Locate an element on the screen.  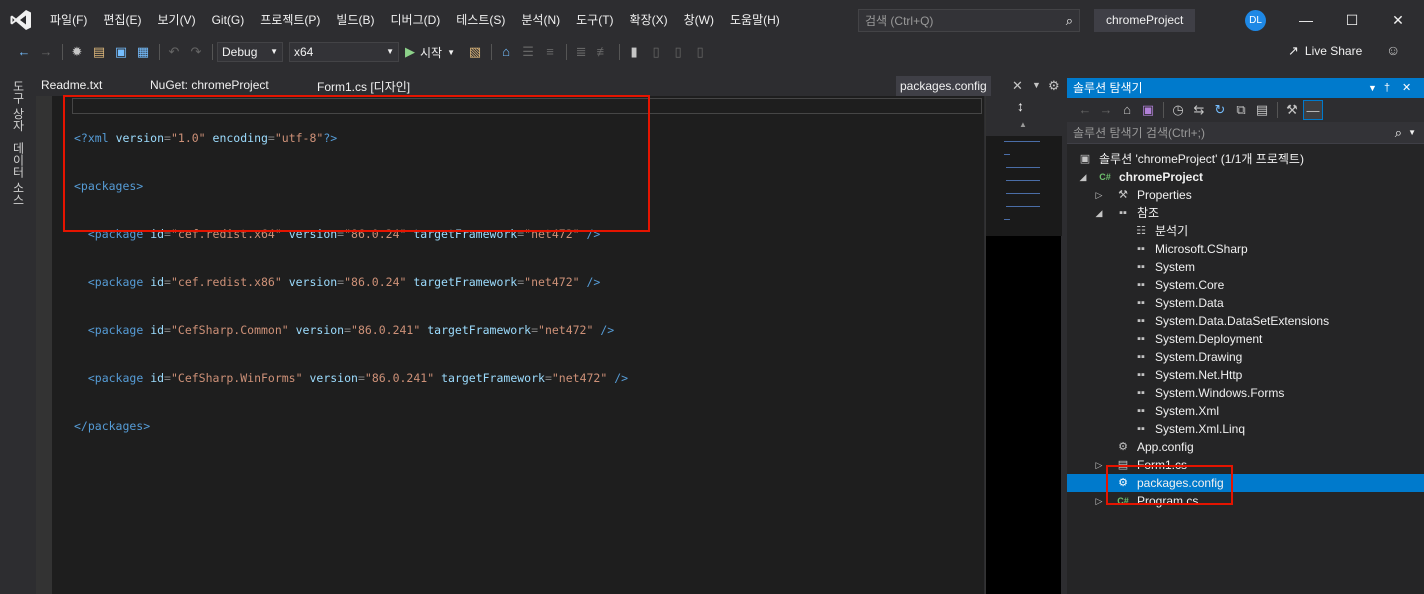
data-sources-tab: 데이터 소스 is located at coordinates (18, 173).